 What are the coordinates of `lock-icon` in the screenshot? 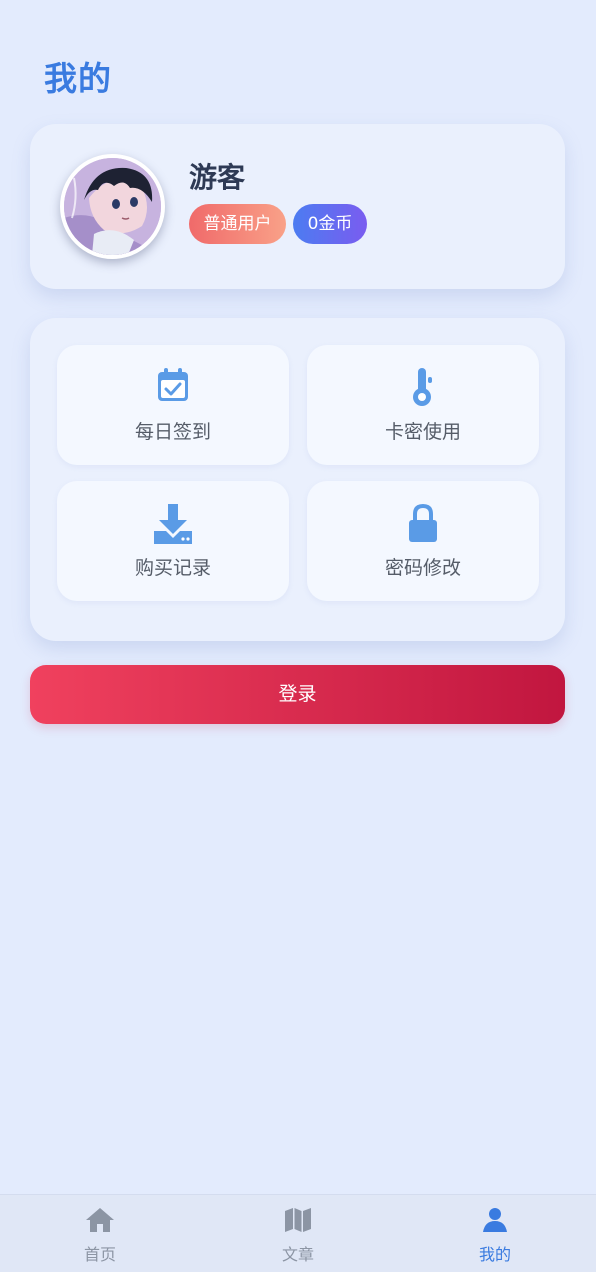 It's located at (423, 523).